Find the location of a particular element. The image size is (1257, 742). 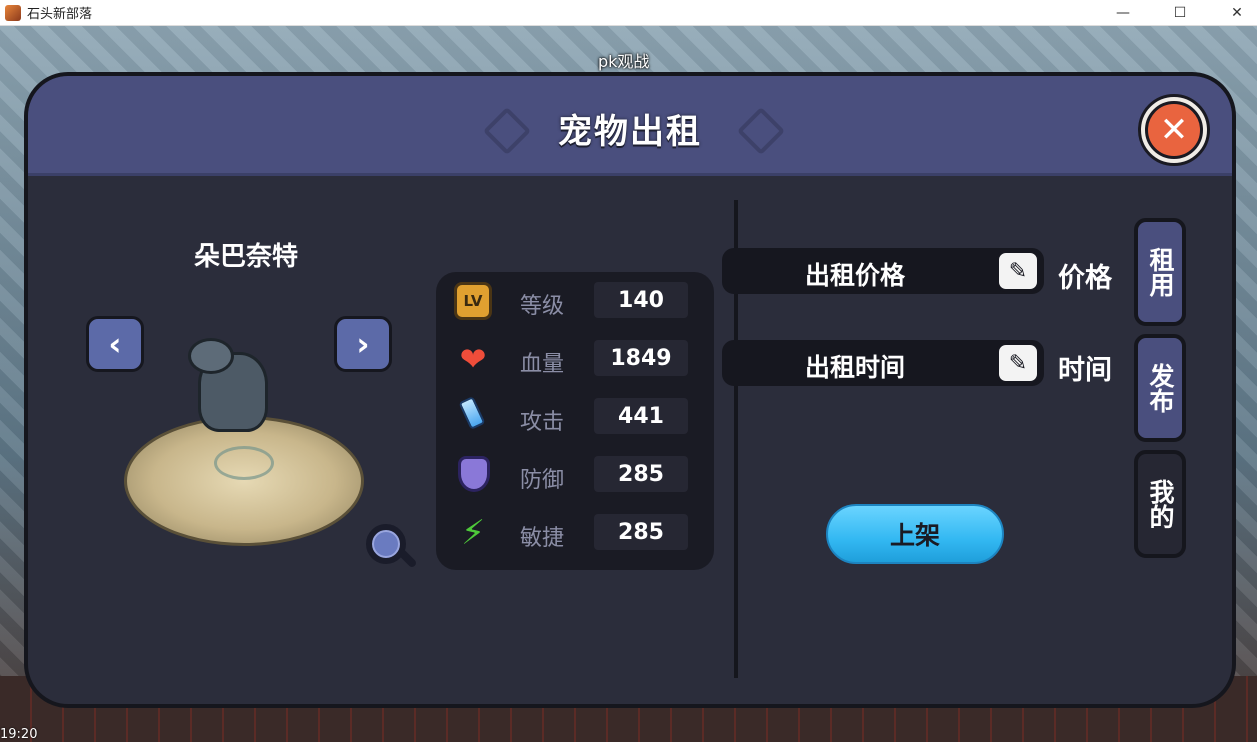

stat-row-hp: ❤ 血量 1849 is located at coordinates (575, 358).